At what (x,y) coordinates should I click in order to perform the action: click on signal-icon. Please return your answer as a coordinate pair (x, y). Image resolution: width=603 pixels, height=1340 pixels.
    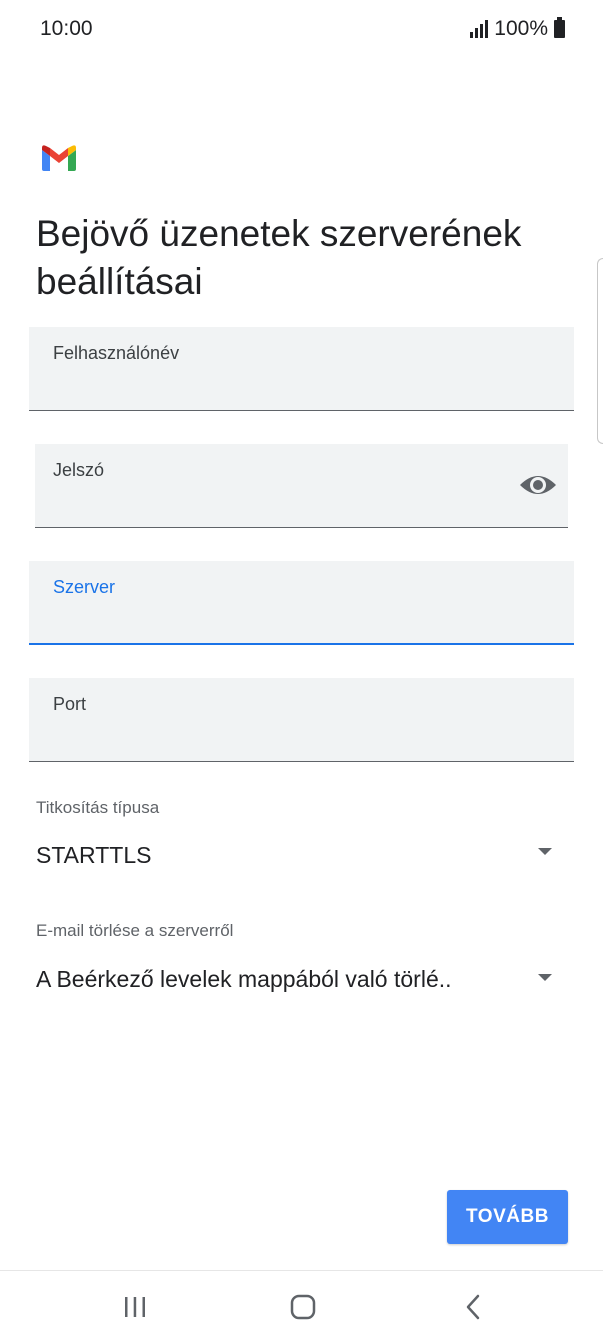
    Looking at the image, I should click on (480, 29).